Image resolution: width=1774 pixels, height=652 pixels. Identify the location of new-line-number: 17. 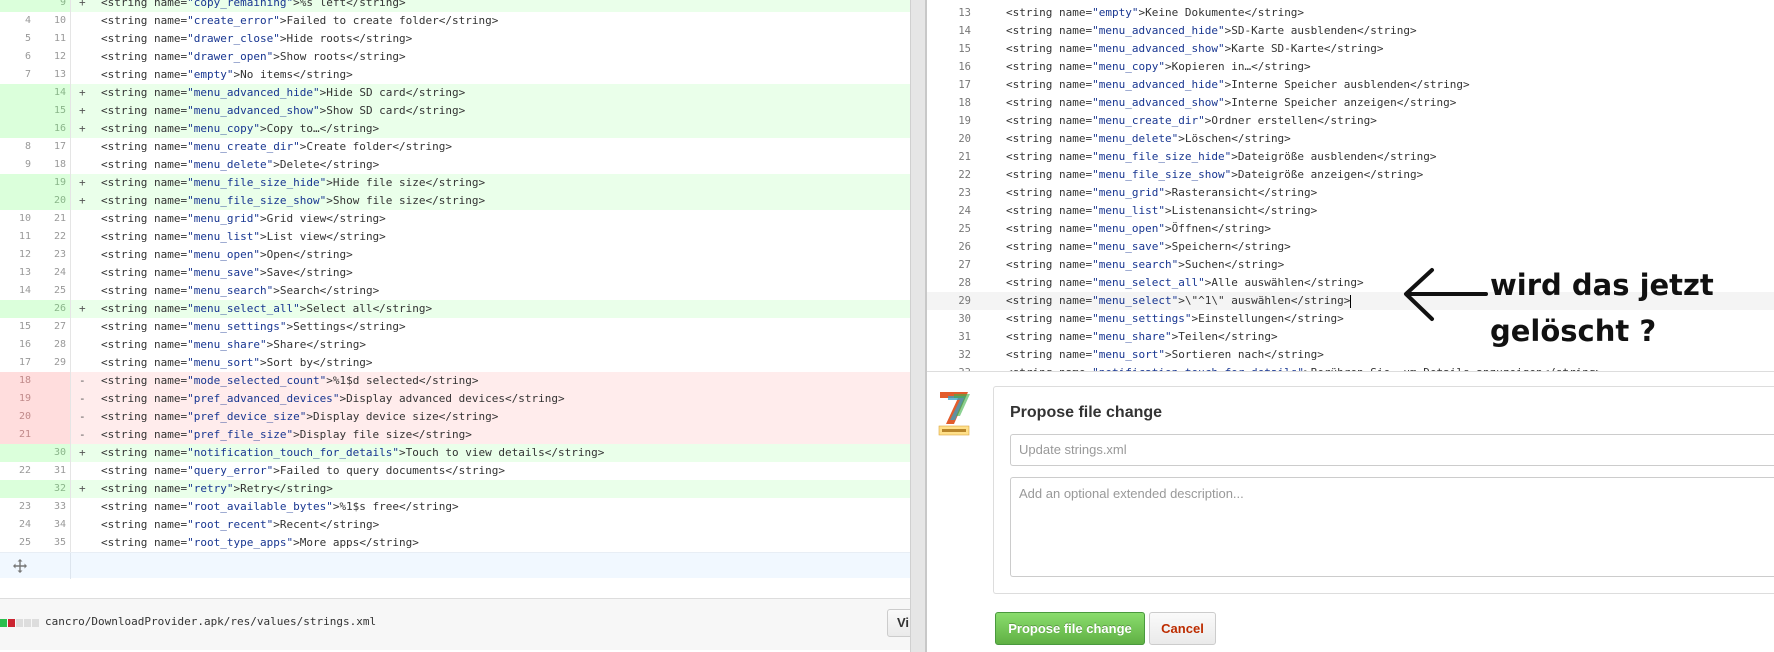
(52, 147).